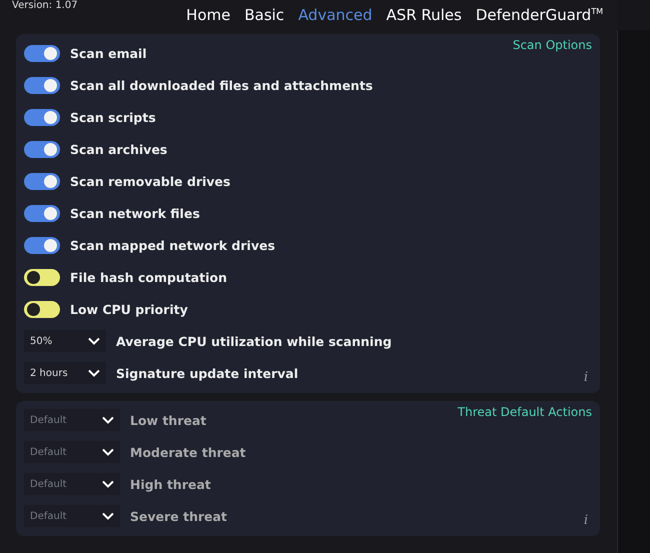 The height and width of the screenshot is (553, 650). I want to click on setting-label: Scan removable drives, so click(150, 181).